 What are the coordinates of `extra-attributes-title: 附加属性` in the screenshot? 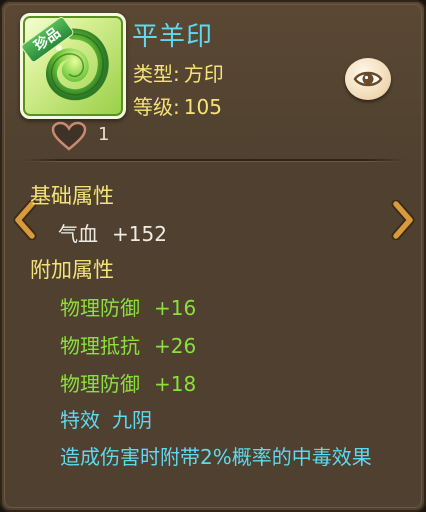 It's located at (72, 270).